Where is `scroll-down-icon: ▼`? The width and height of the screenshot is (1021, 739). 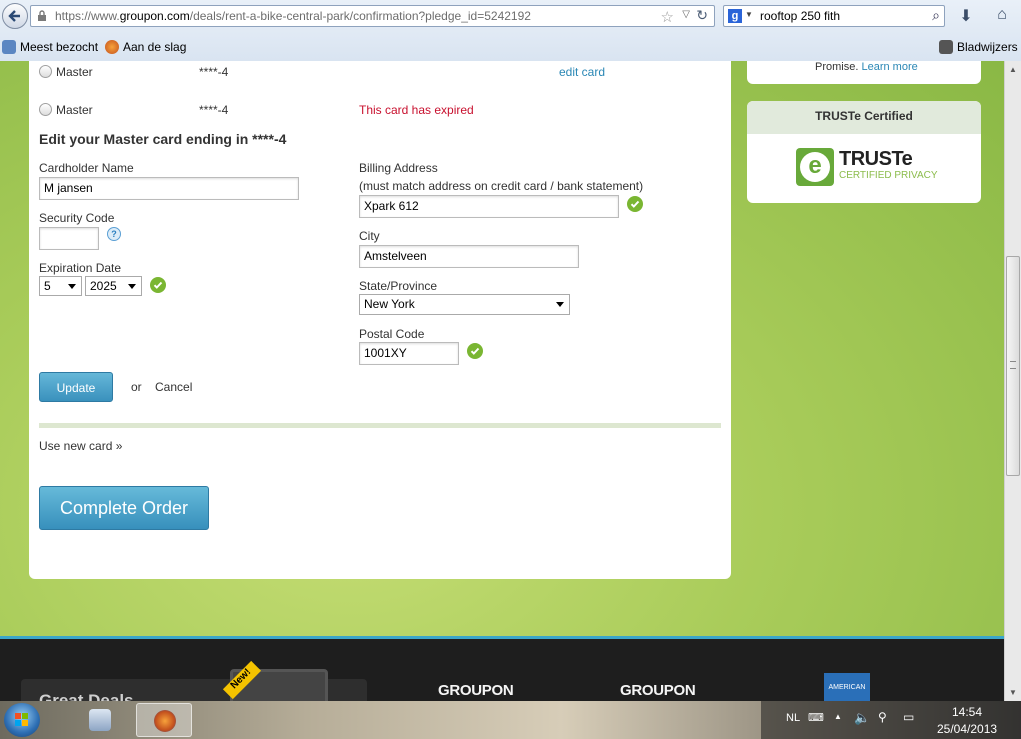
scroll-down-icon: ▼ is located at coordinates (1013, 692).